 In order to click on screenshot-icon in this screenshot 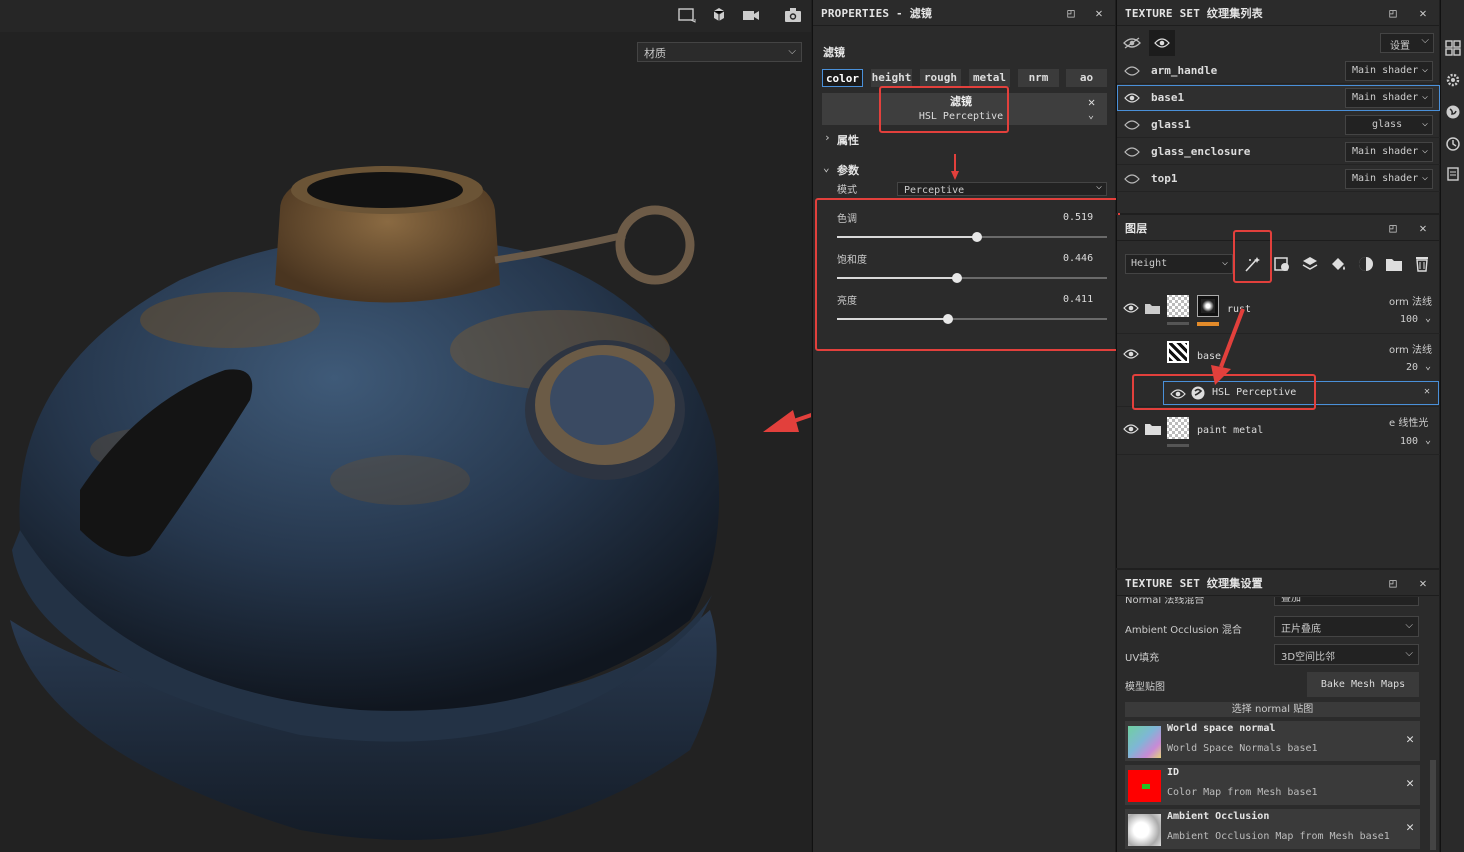, I will do `click(793, 15)`.